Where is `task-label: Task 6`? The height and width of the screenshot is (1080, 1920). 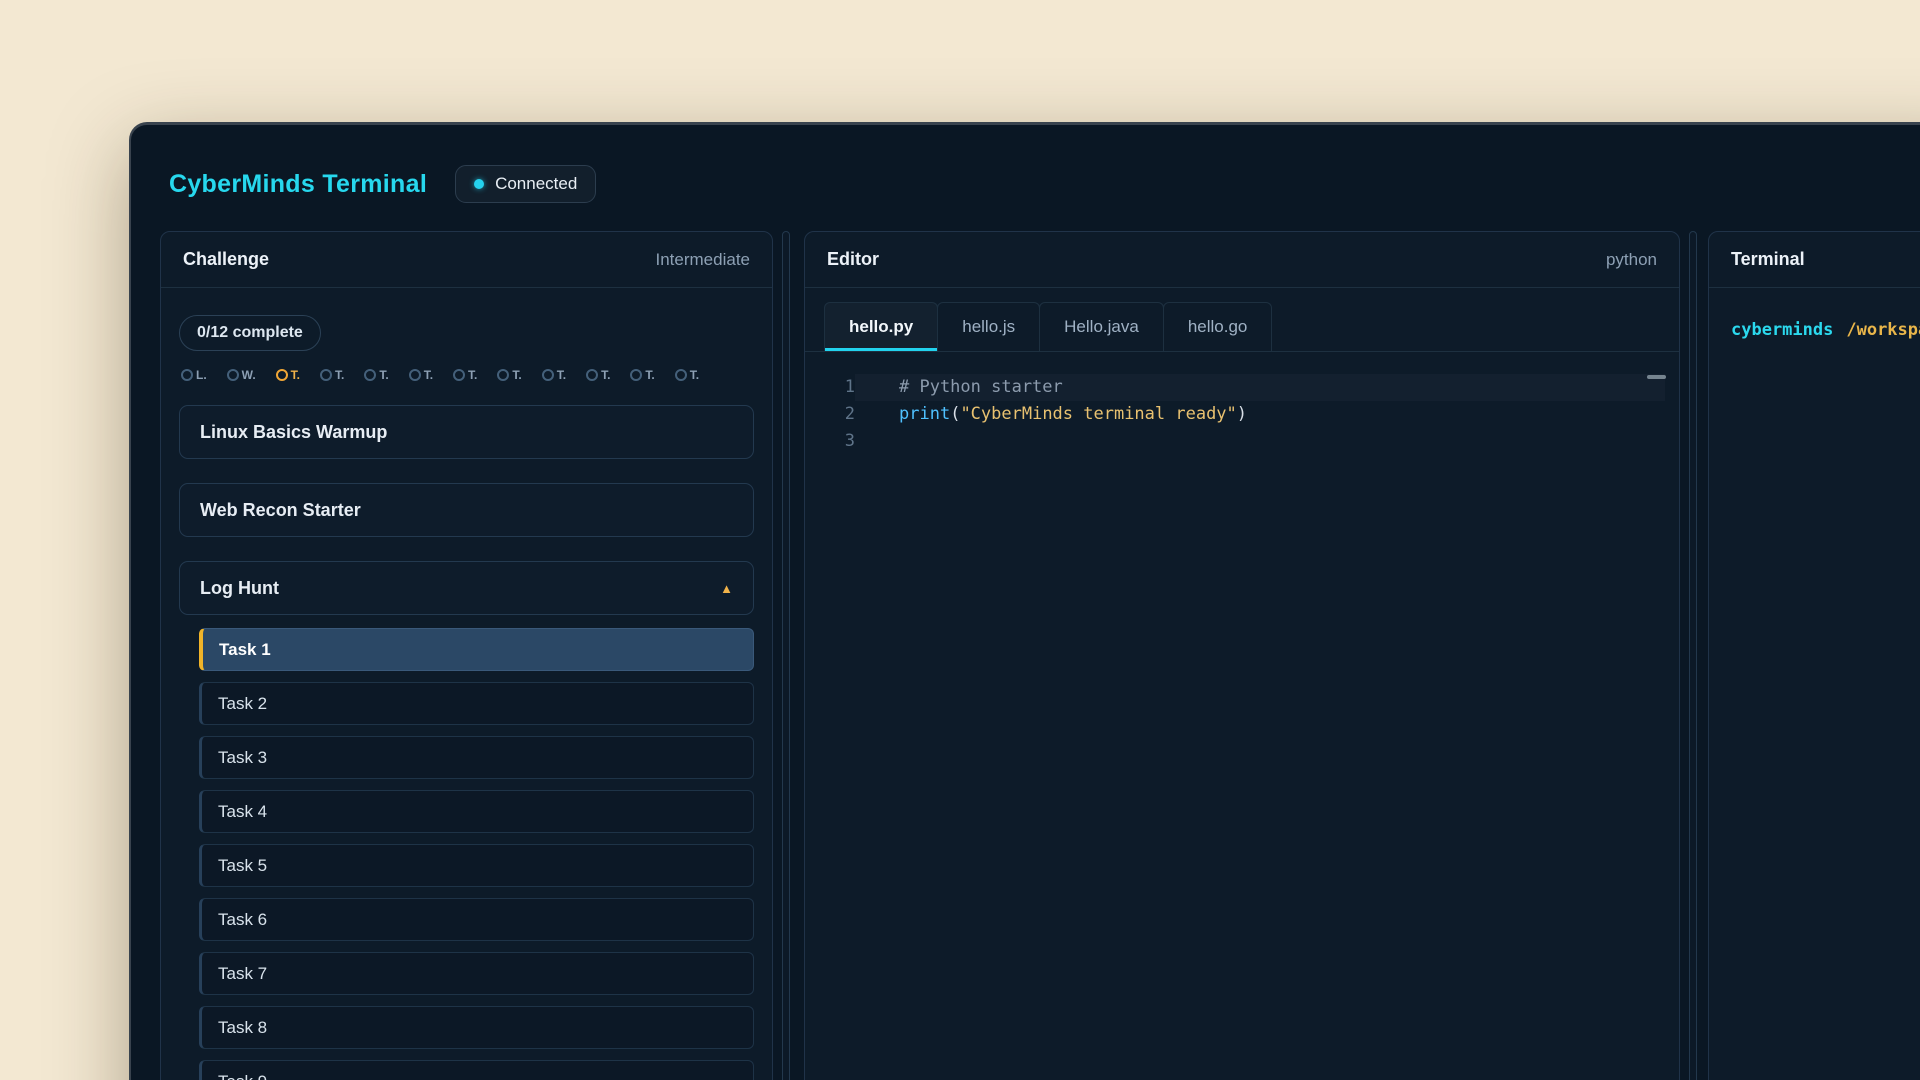 task-label: Task 6 is located at coordinates (243, 919).